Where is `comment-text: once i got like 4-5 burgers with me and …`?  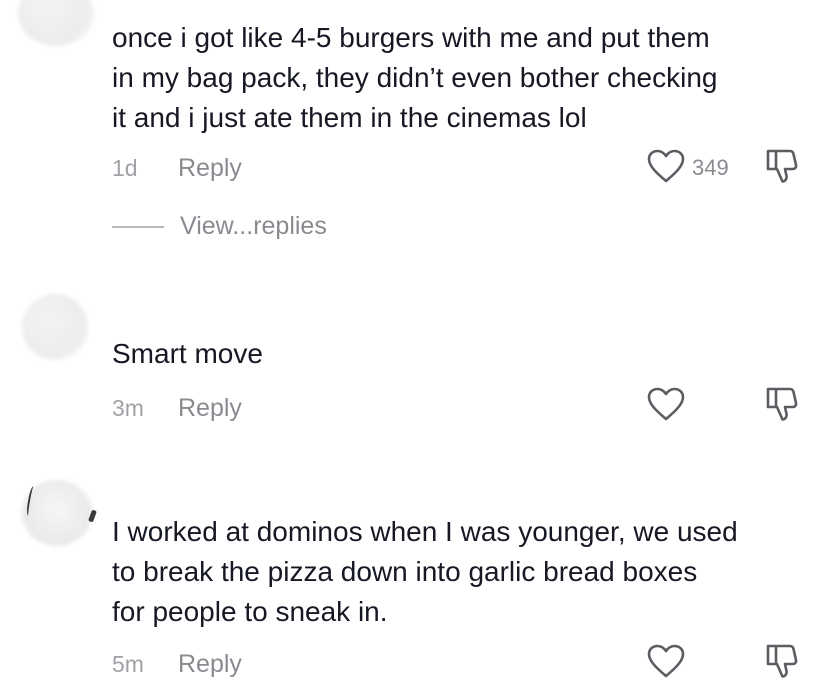 comment-text: once i got like 4-5 burgers with me and … is located at coordinates (415, 77).